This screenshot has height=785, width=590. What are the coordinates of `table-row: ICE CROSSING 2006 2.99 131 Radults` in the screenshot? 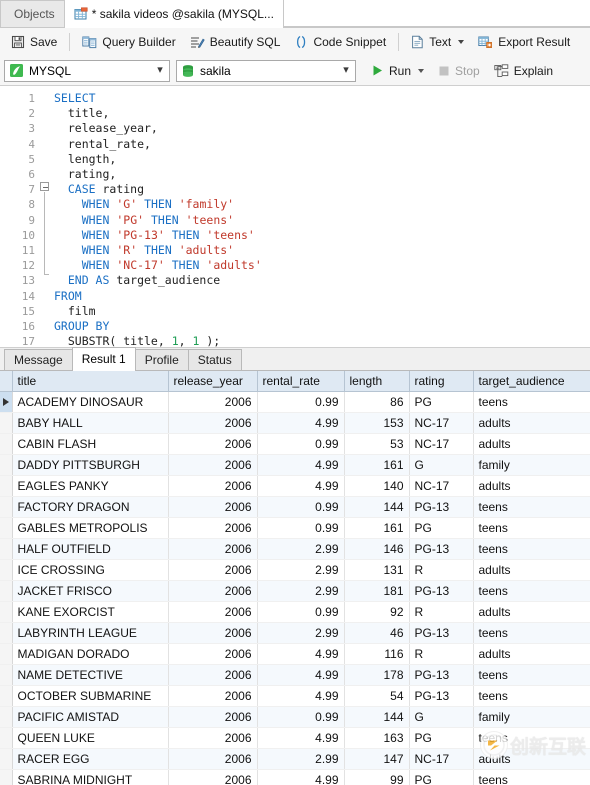 It's located at (295, 570).